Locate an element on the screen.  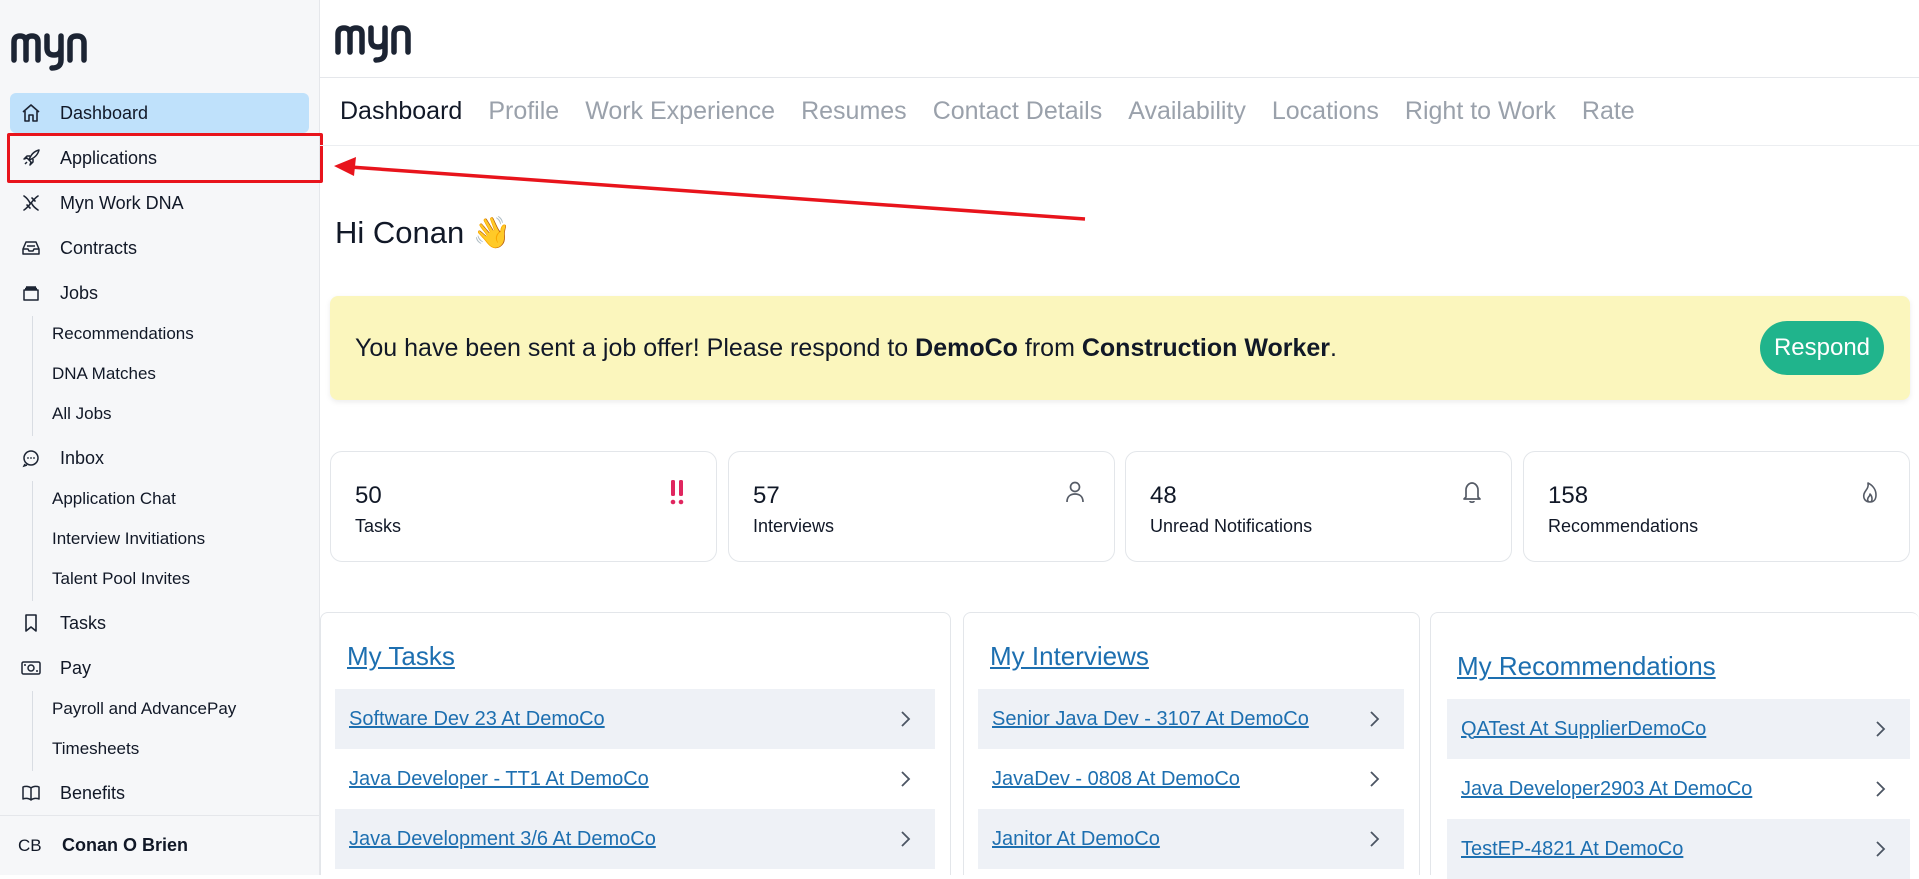
sidebar-item-label: Myn Work DNA is located at coordinates (122, 202).